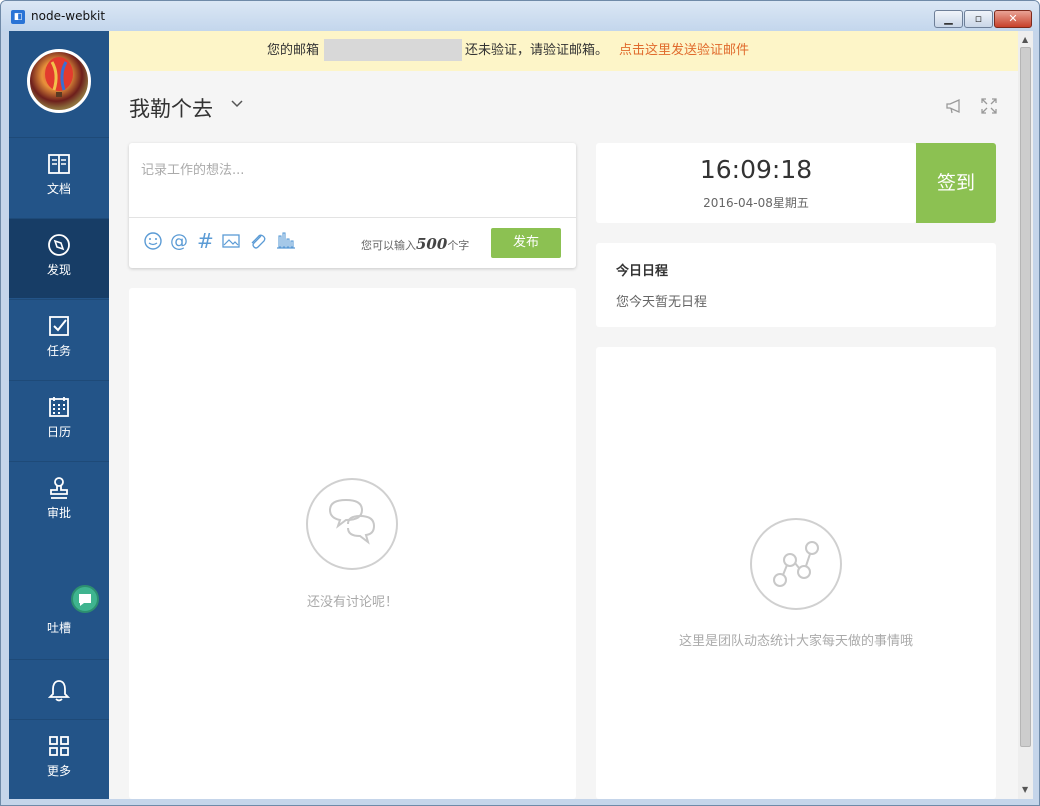 This screenshot has width=1040, height=806. I want to click on sidebar-item-label: 文档, so click(58, 189).